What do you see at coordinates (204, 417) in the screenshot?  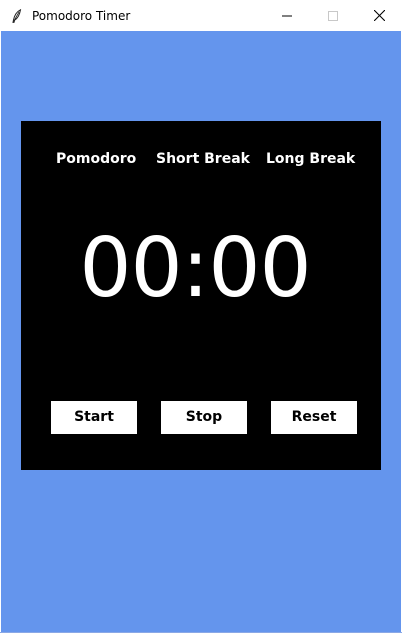 I see `stop-button: Stop` at bounding box center [204, 417].